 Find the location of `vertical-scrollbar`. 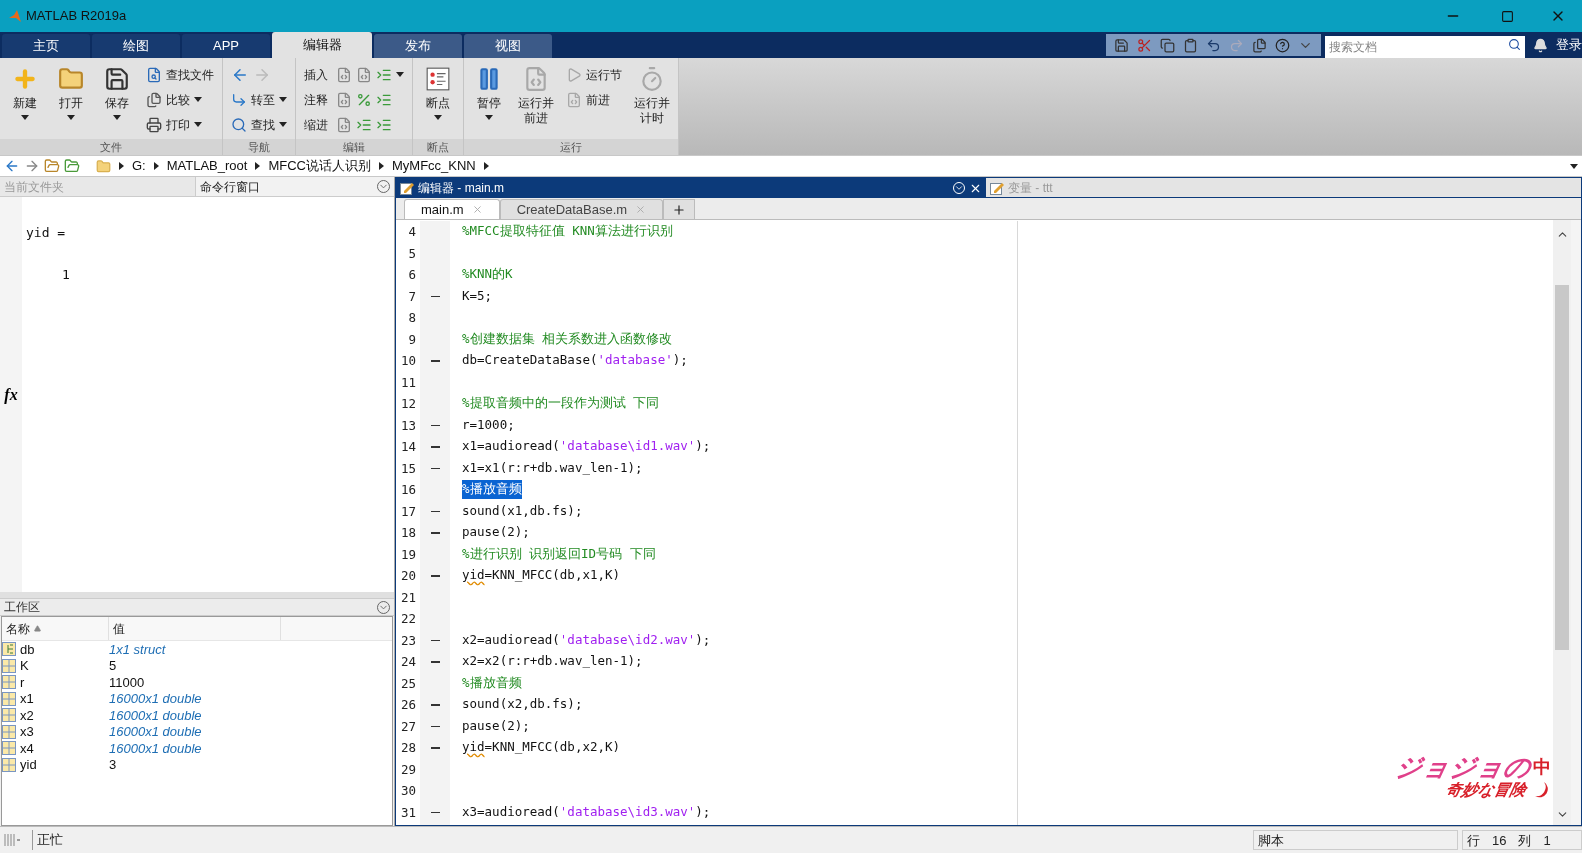

vertical-scrollbar is located at coordinates (1562, 522).